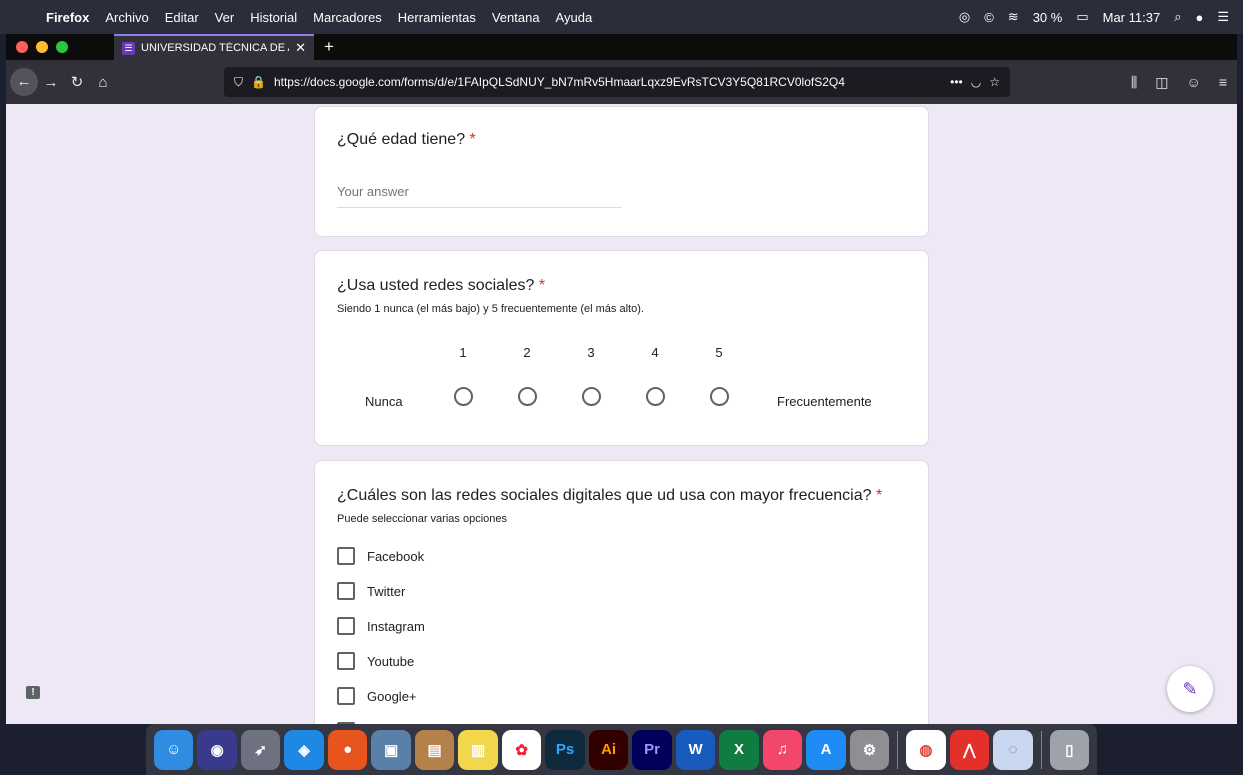 The width and height of the screenshot is (1243, 775). What do you see at coordinates (437, 17) in the screenshot?
I see `menu-herramientas: Herramientas` at bounding box center [437, 17].